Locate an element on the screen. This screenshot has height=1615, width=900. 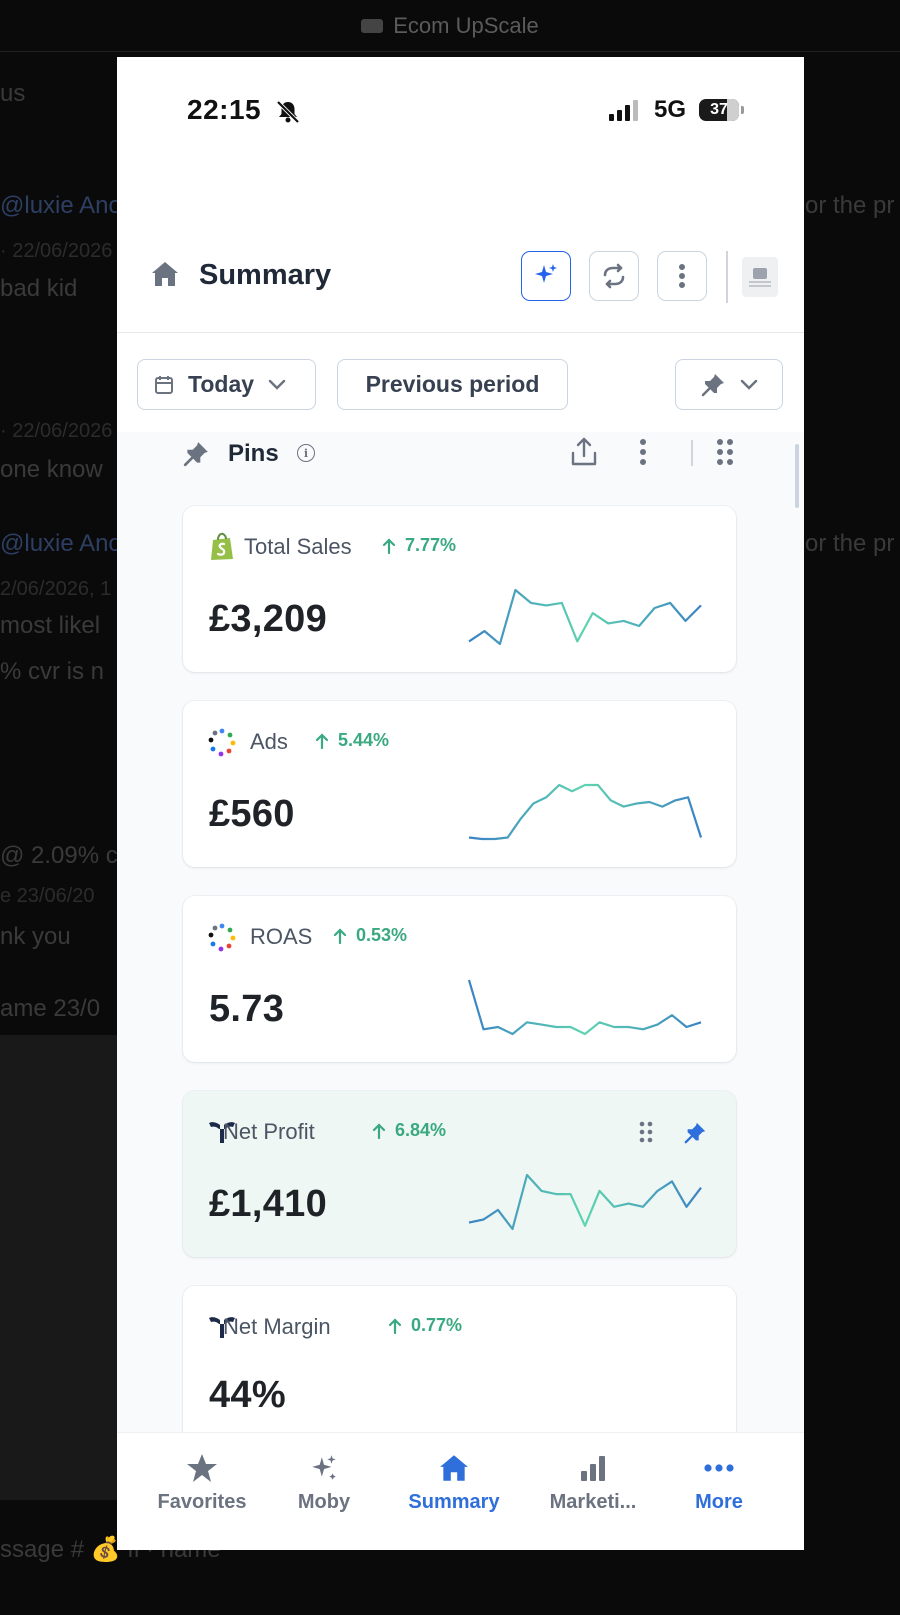
metric-card-roas: ROAS 0.53% 5.73 is located at coordinates (459, 979).